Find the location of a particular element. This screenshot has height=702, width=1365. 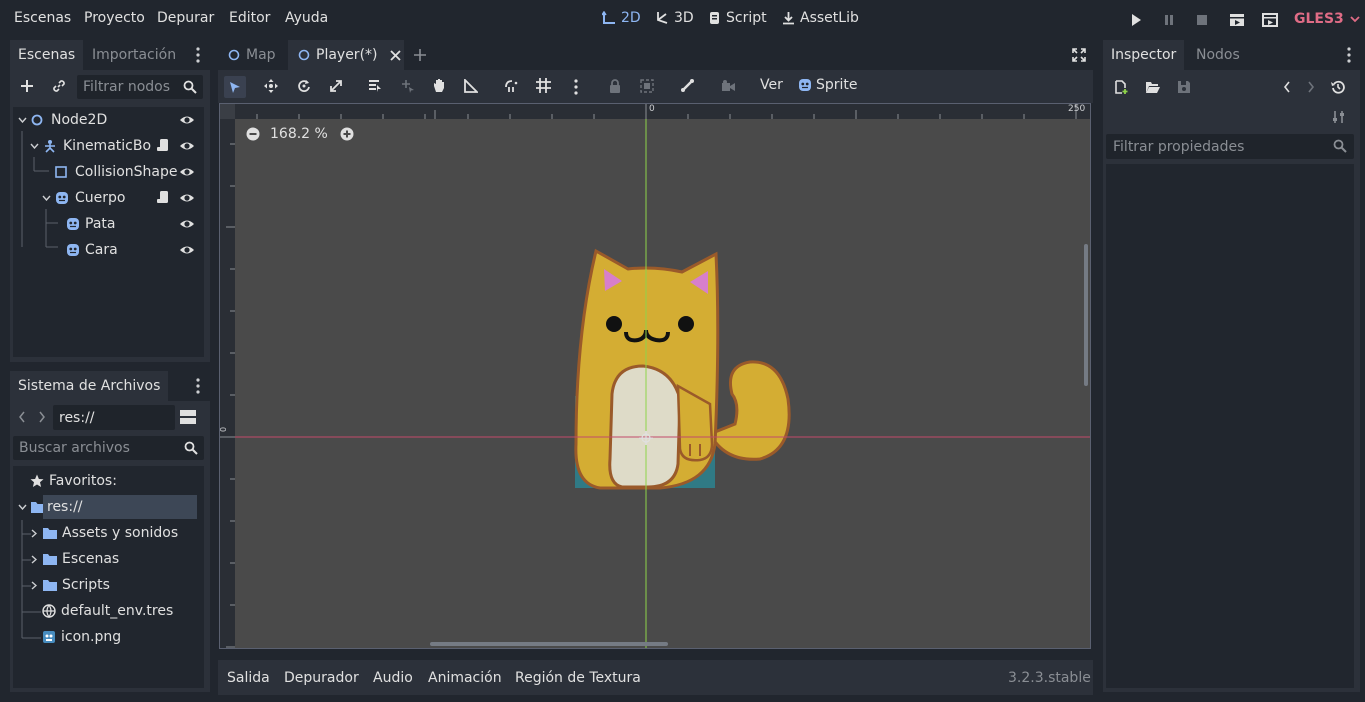

tab-escenas: Escenas is located at coordinates (47, 55).